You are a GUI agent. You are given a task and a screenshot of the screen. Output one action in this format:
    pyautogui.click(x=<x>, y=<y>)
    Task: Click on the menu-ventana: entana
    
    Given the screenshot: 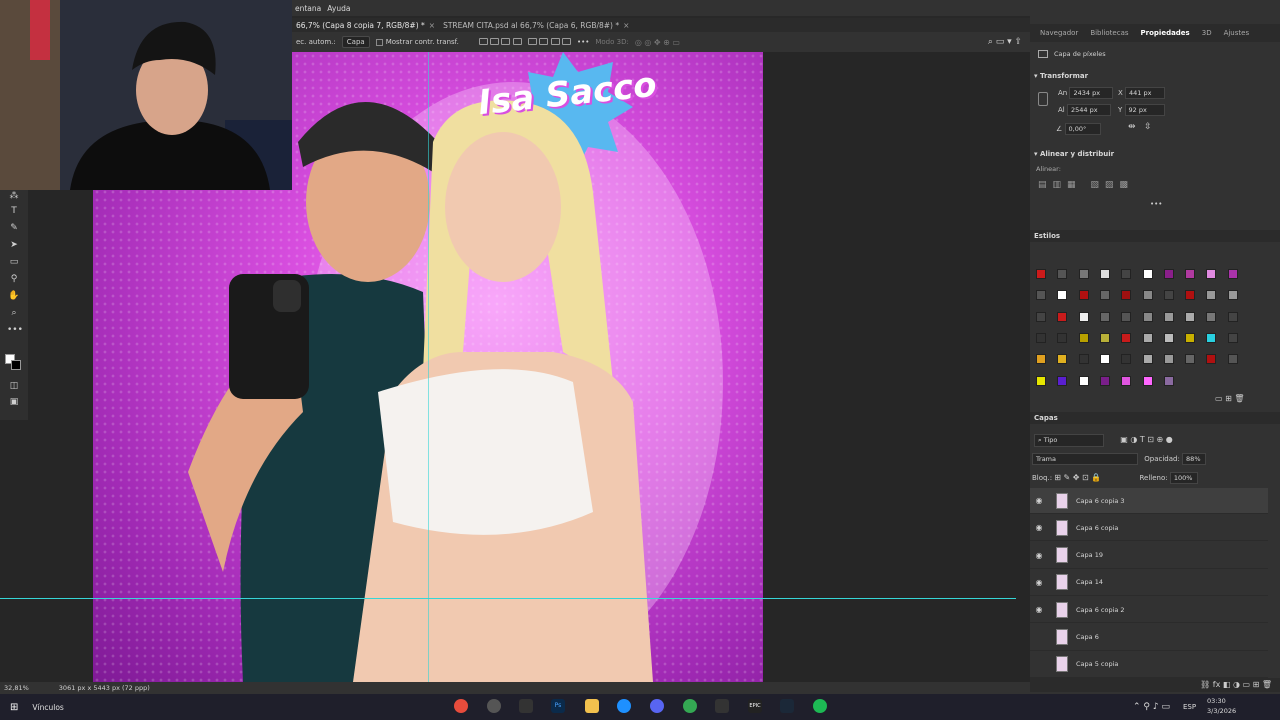 What is the action you would take?
    pyautogui.click(x=308, y=8)
    